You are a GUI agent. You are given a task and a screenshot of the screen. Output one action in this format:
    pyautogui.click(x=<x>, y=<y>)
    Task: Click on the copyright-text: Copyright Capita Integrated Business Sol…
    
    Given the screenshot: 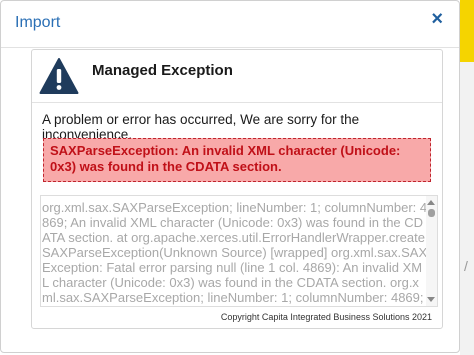 What is the action you would take?
    pyautogui.click(x=326, y=317)
    